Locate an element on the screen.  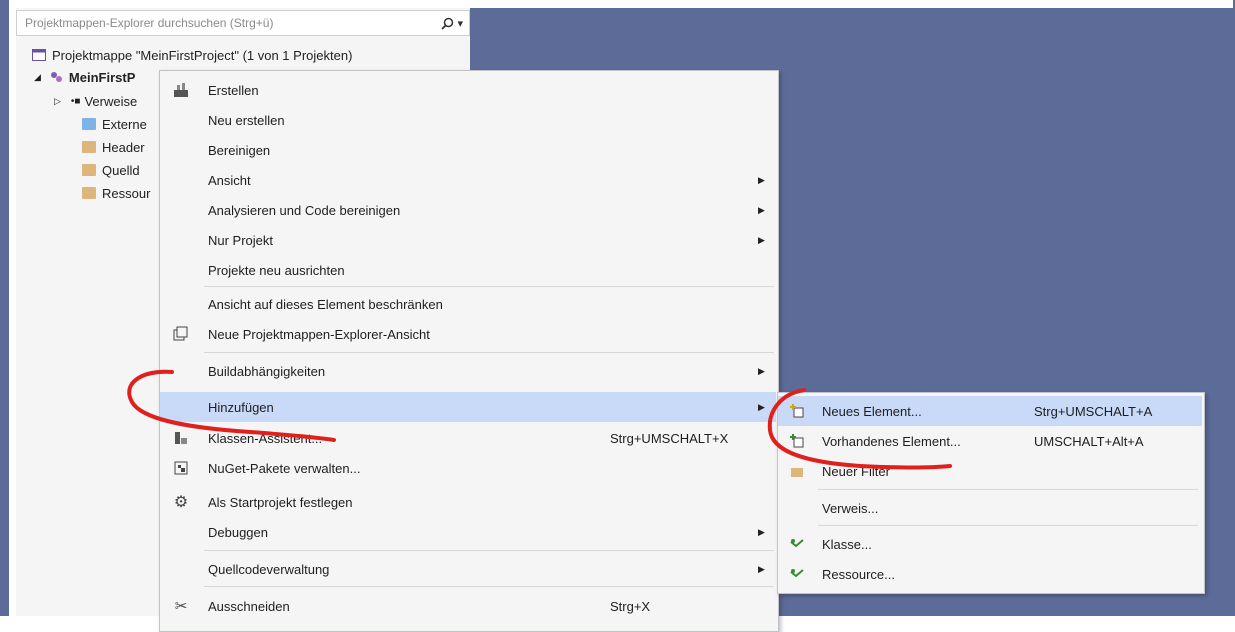
menu-item-label: Hinzufügen is located at coordinates (241, 407).